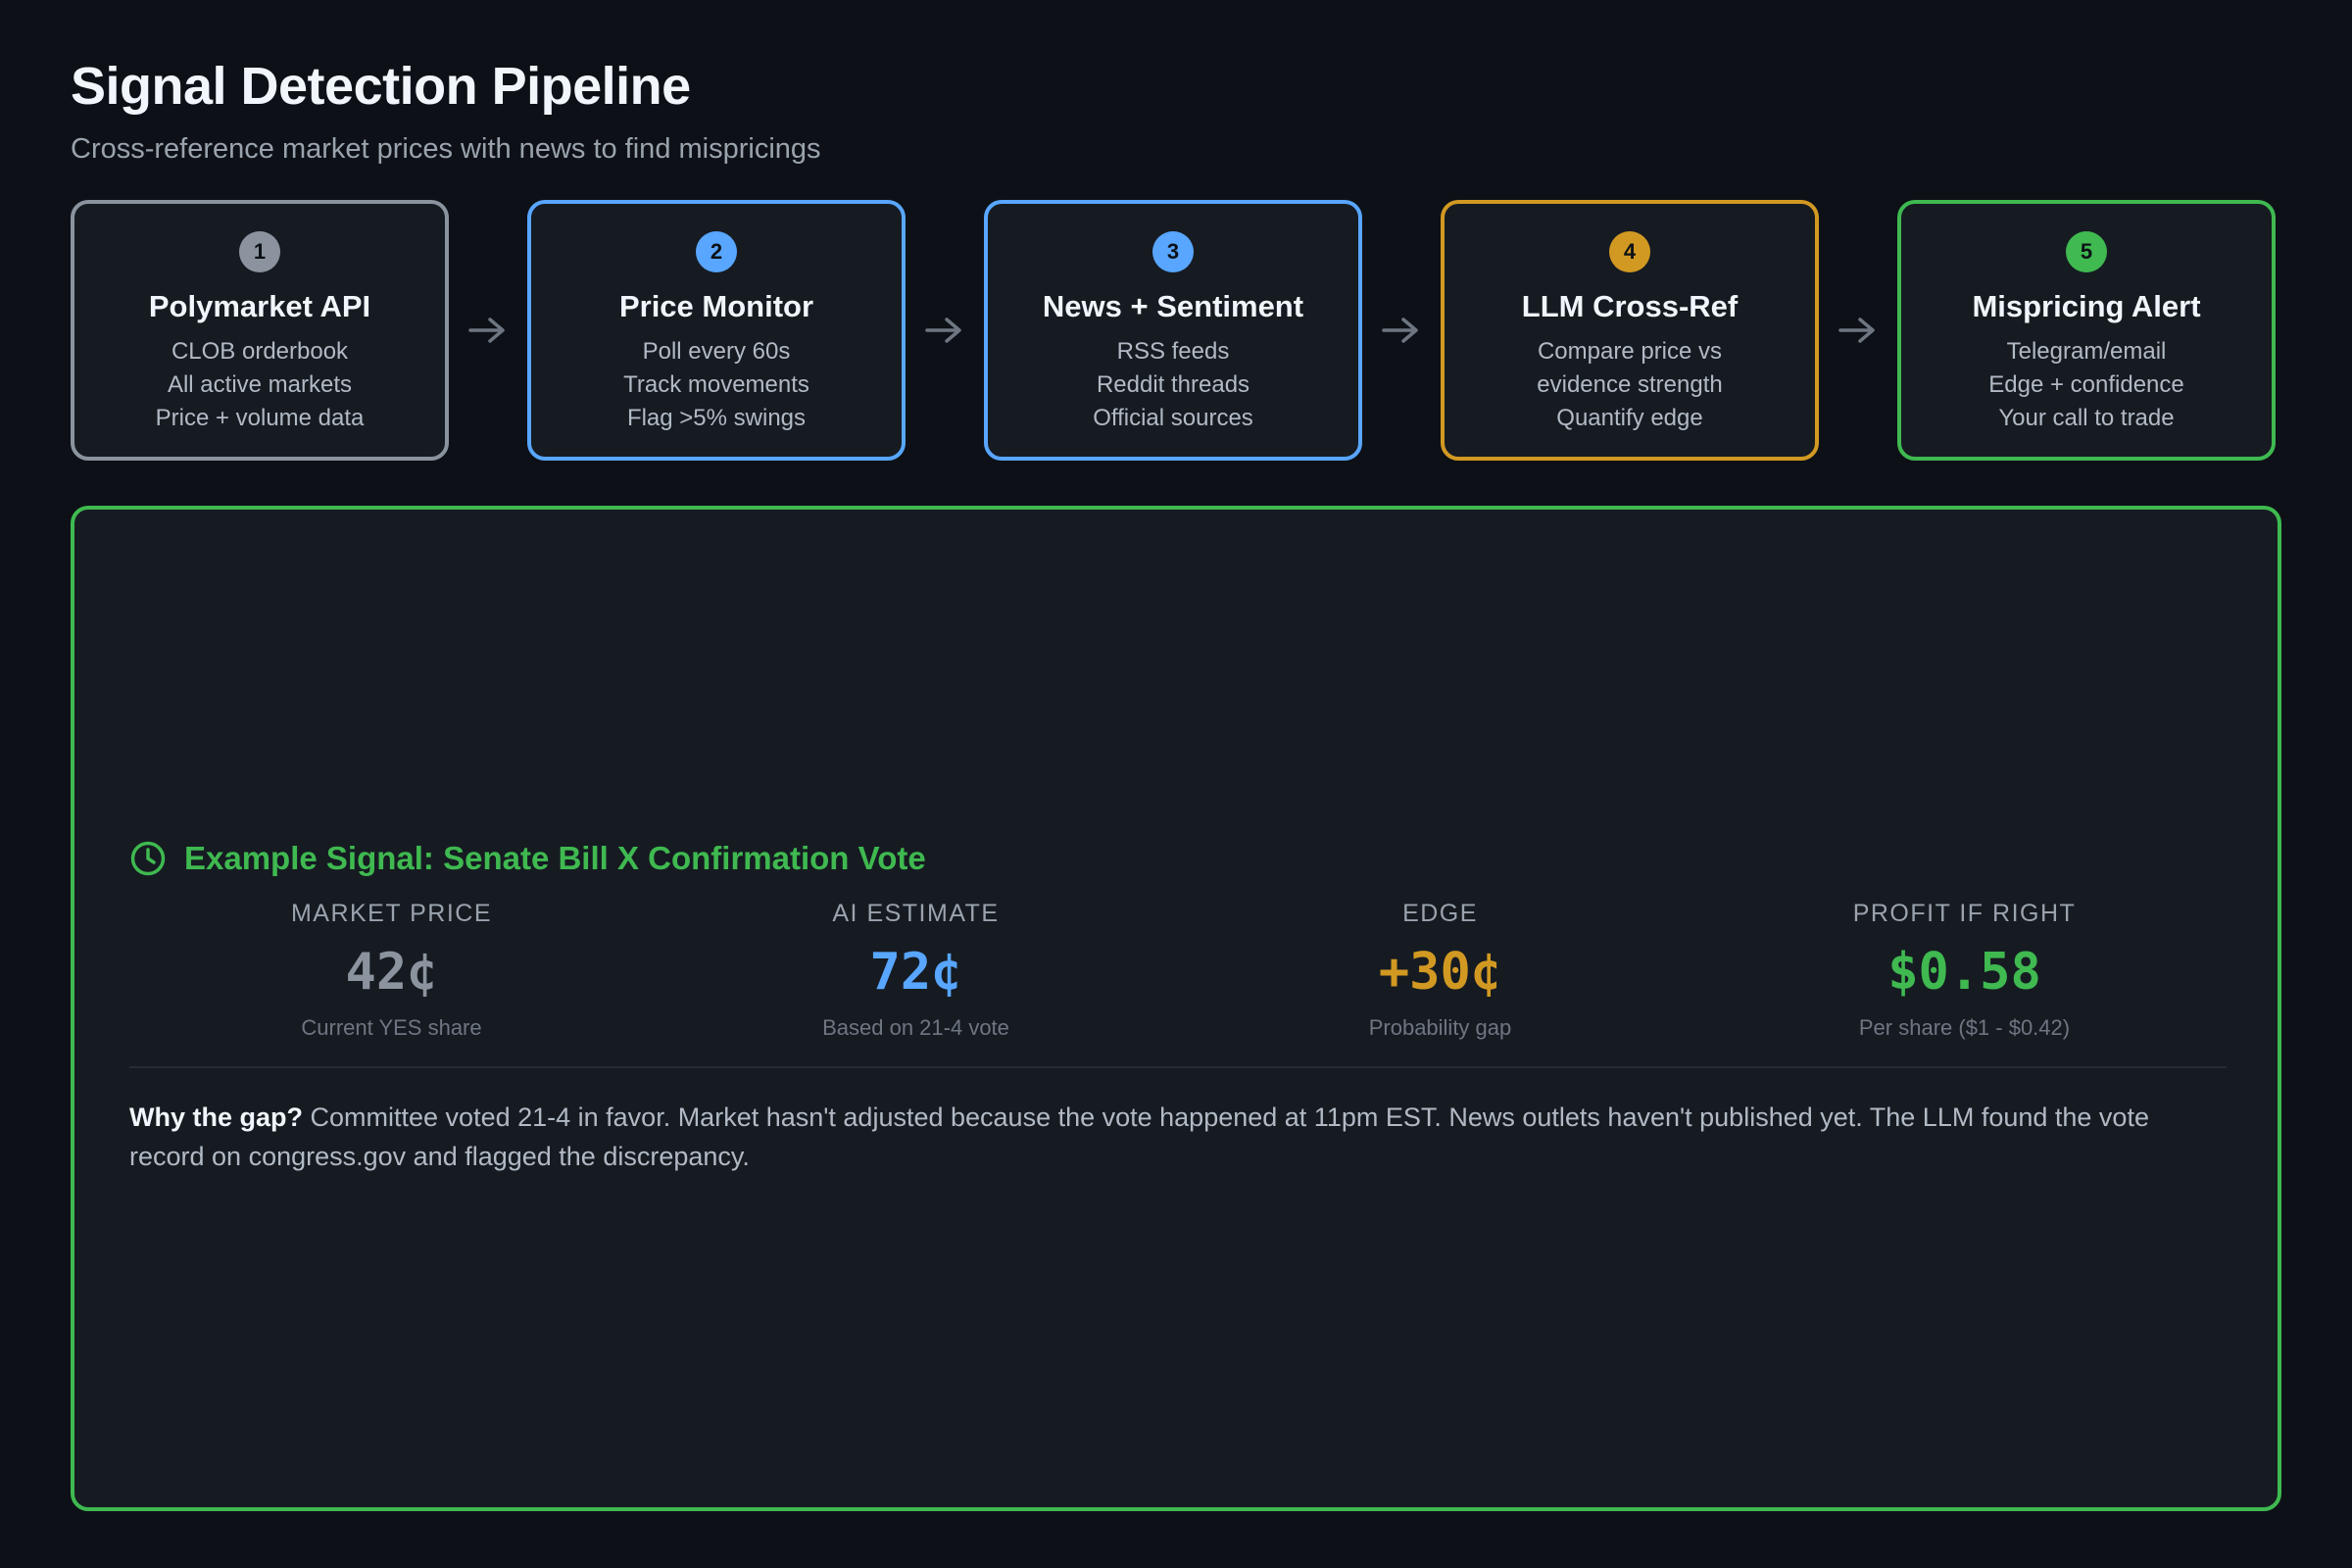  Describe the element at coordinates (1173, 418) in the screenshot. I see `step-line: Official sources` at that location.